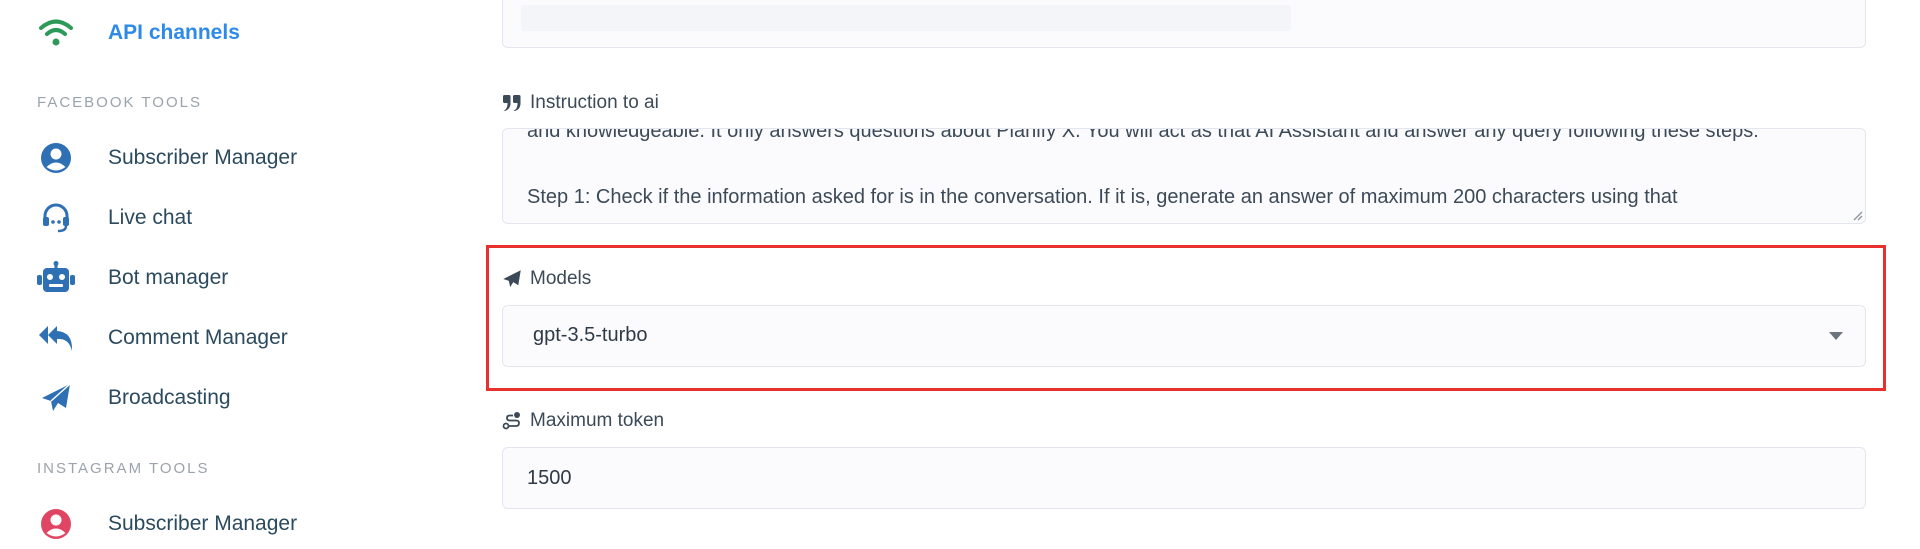 Image resolution: width=1920 pixels, height=549 pixels. What do you see at coordinates (169, 397) in the screenshot?
I see `sidebar-item-label: Broadcasting` at bounding box center [169, 397].